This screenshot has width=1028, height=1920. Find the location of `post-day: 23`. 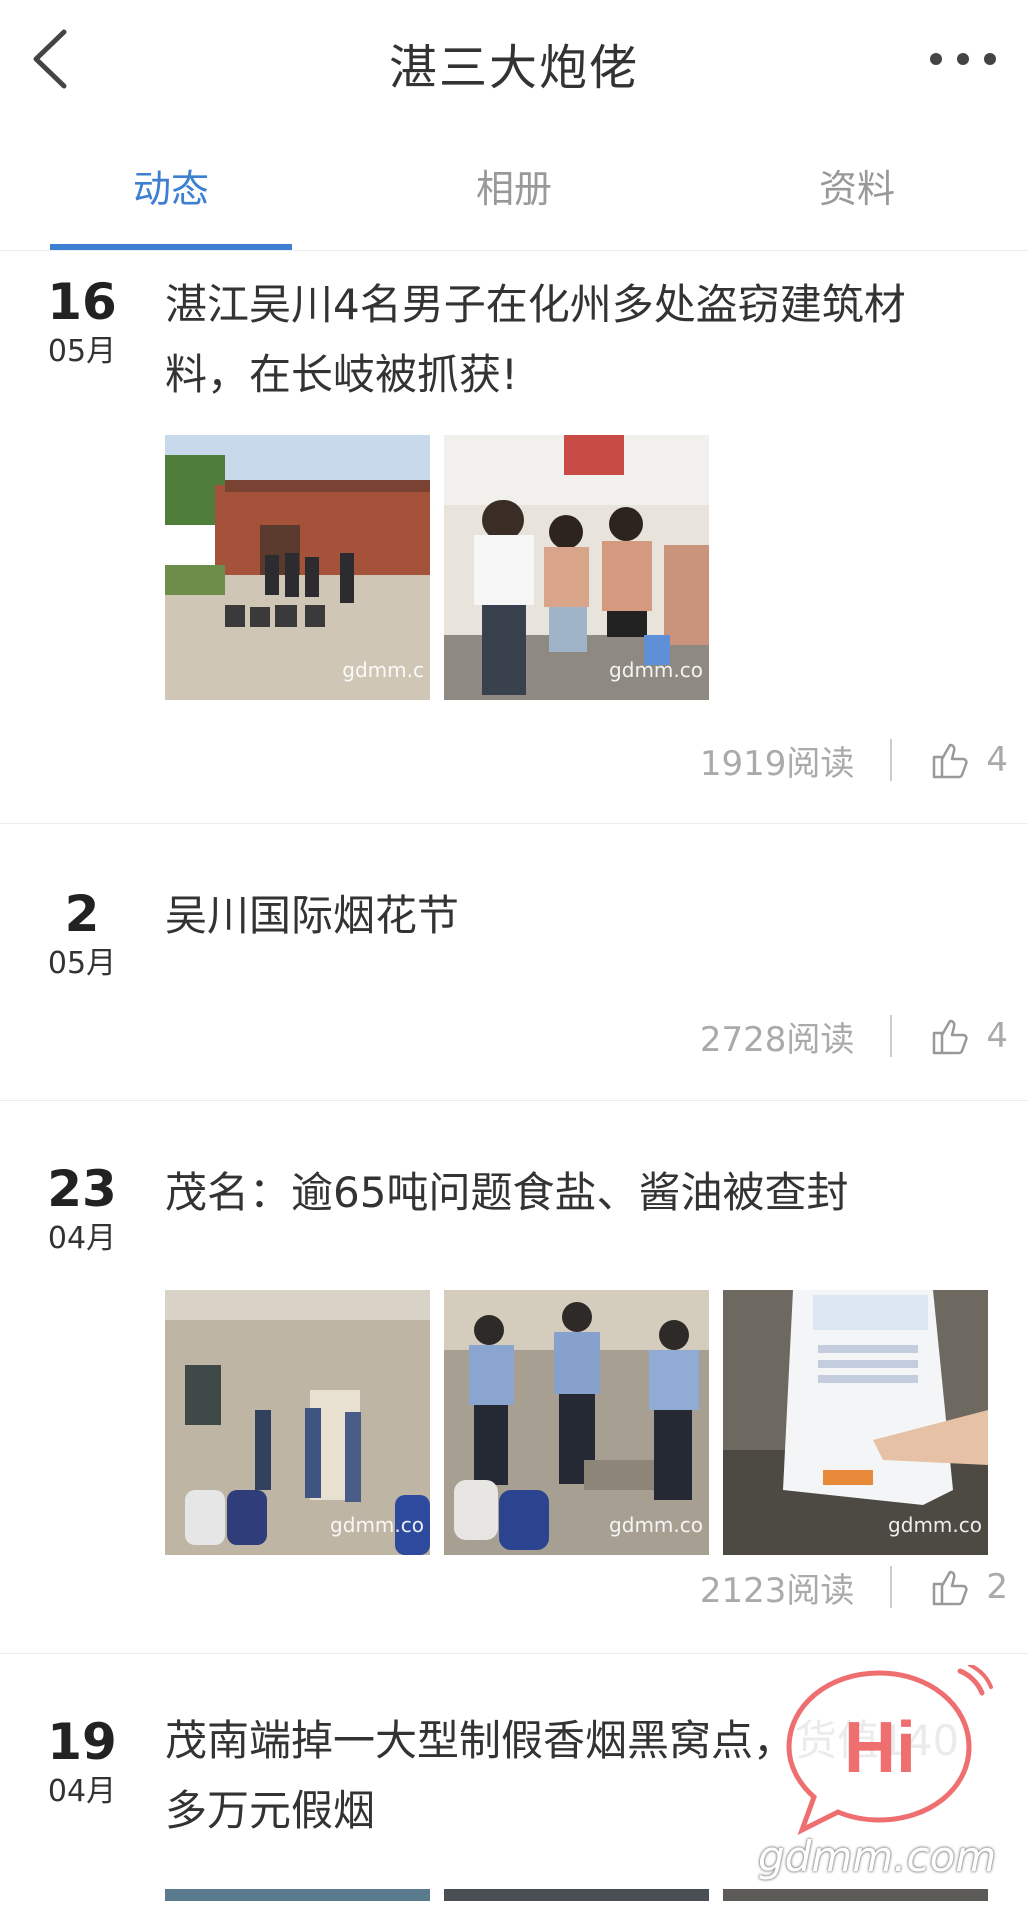

post-day: 23 is located at coordinates (82, 1189).